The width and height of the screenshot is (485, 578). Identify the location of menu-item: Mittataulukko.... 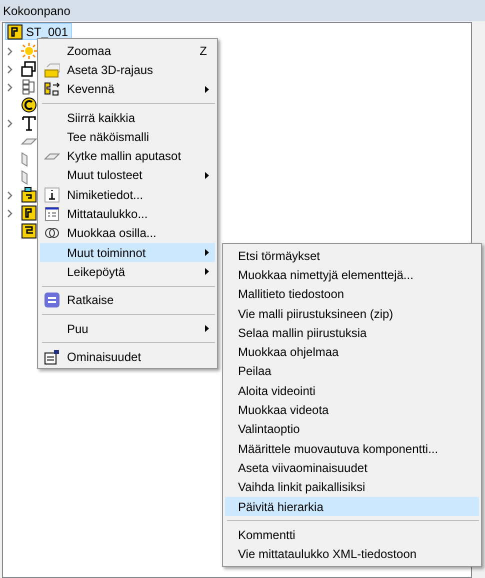
(127, 214).